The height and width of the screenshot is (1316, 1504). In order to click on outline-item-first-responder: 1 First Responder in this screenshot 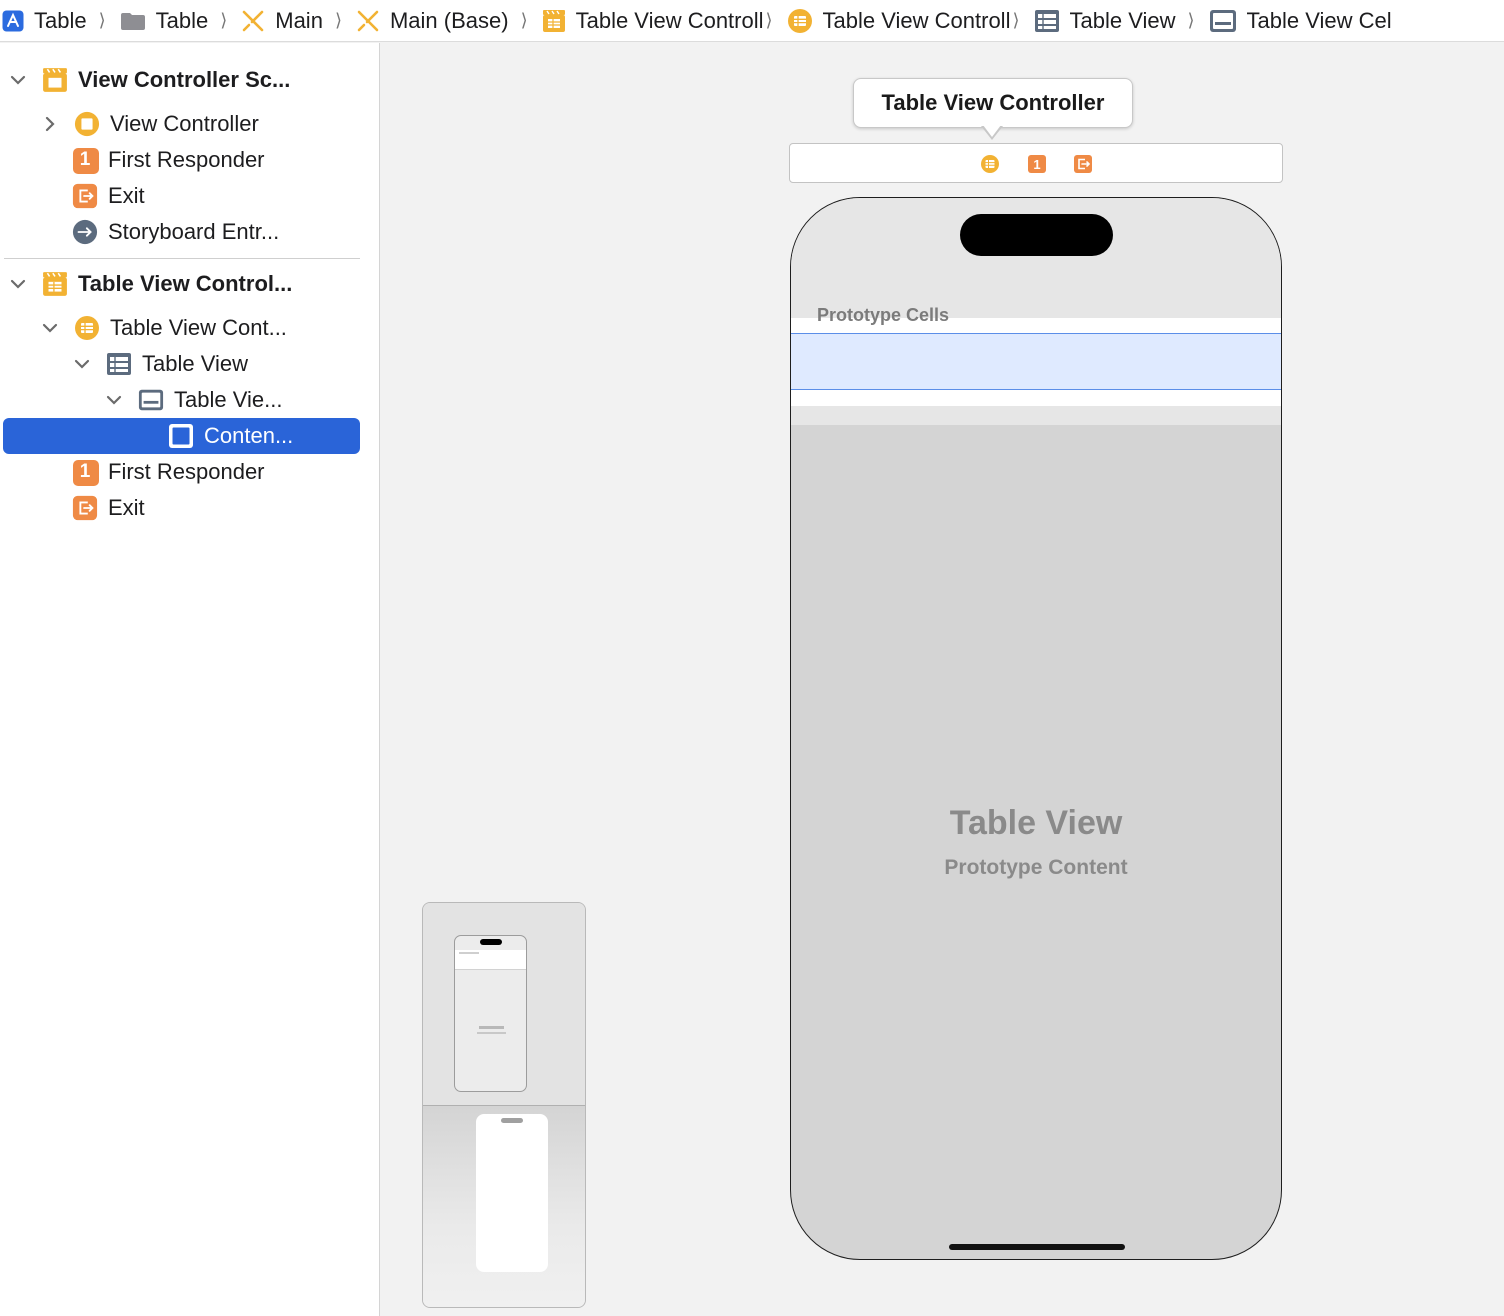, I will do `click(168, 160)`.